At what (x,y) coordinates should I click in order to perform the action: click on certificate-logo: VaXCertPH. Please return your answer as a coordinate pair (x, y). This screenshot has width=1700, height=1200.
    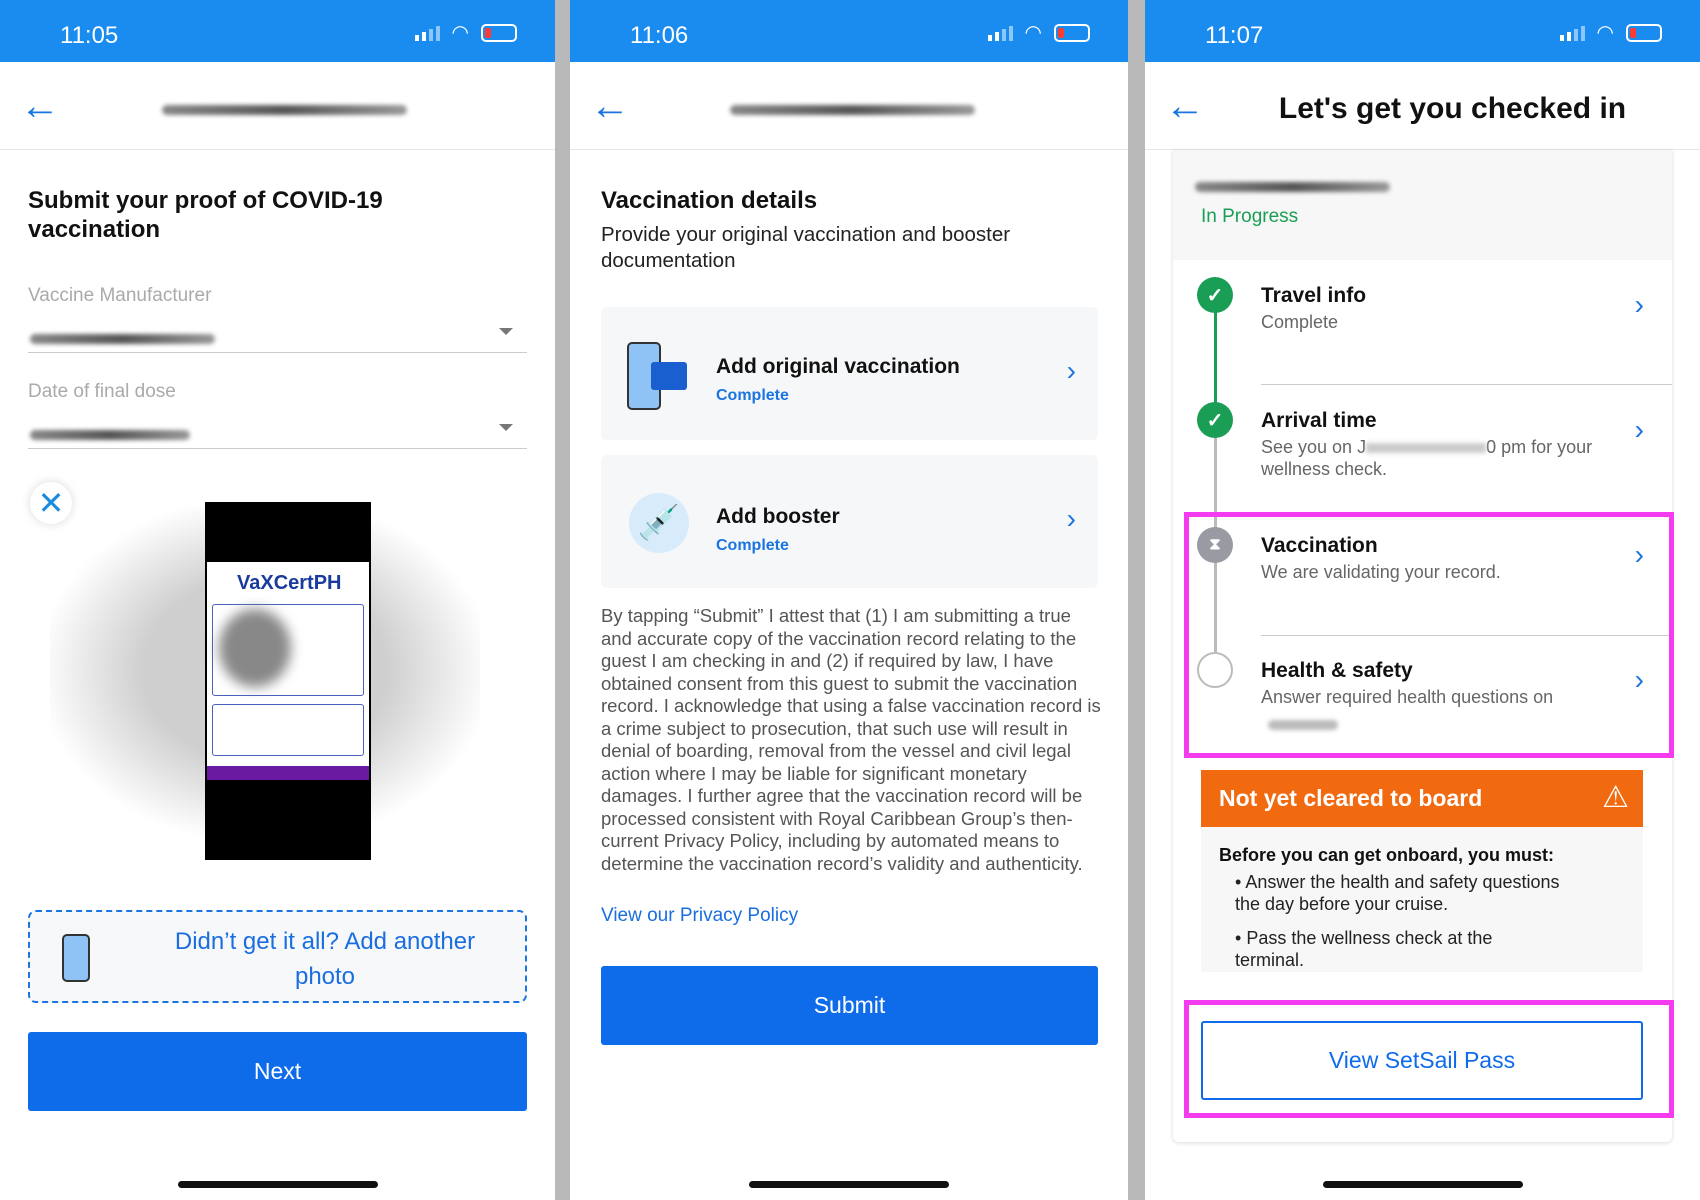
    Looking at the image, I should click on (289, 583).